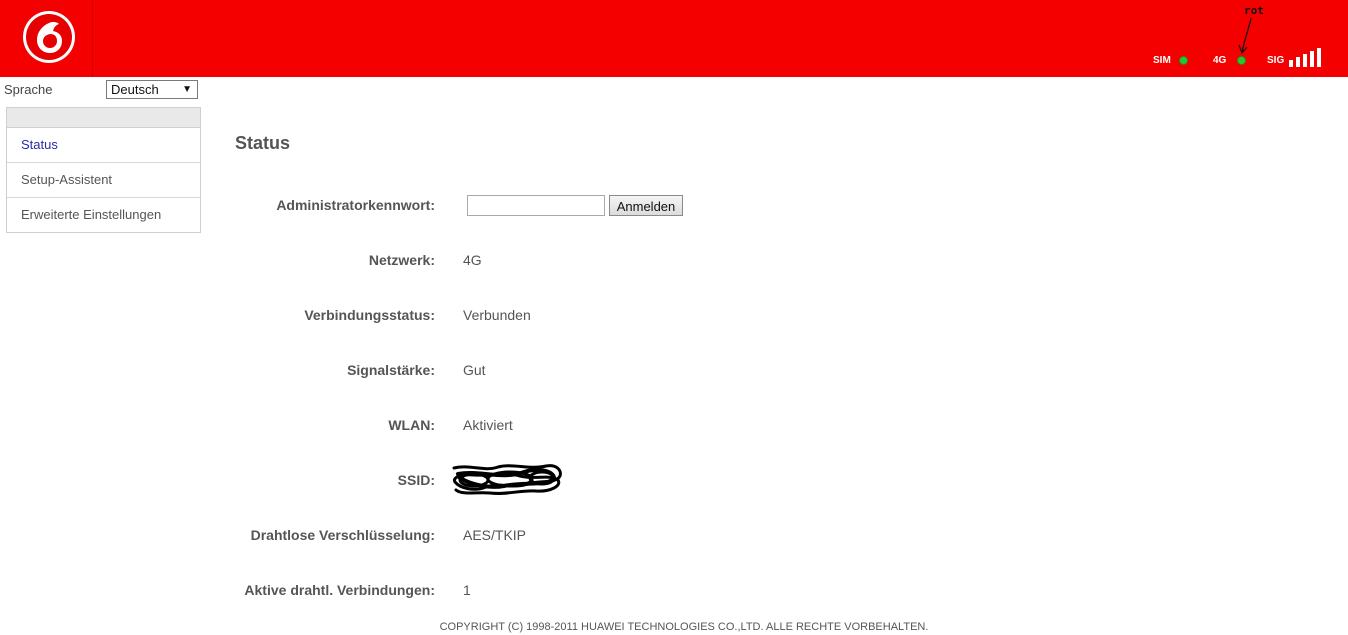  What do you see at coordinates (135, 89) in the screenshot?
I see `language-selected-value: Deutsch` at bounding box center [135, 89].